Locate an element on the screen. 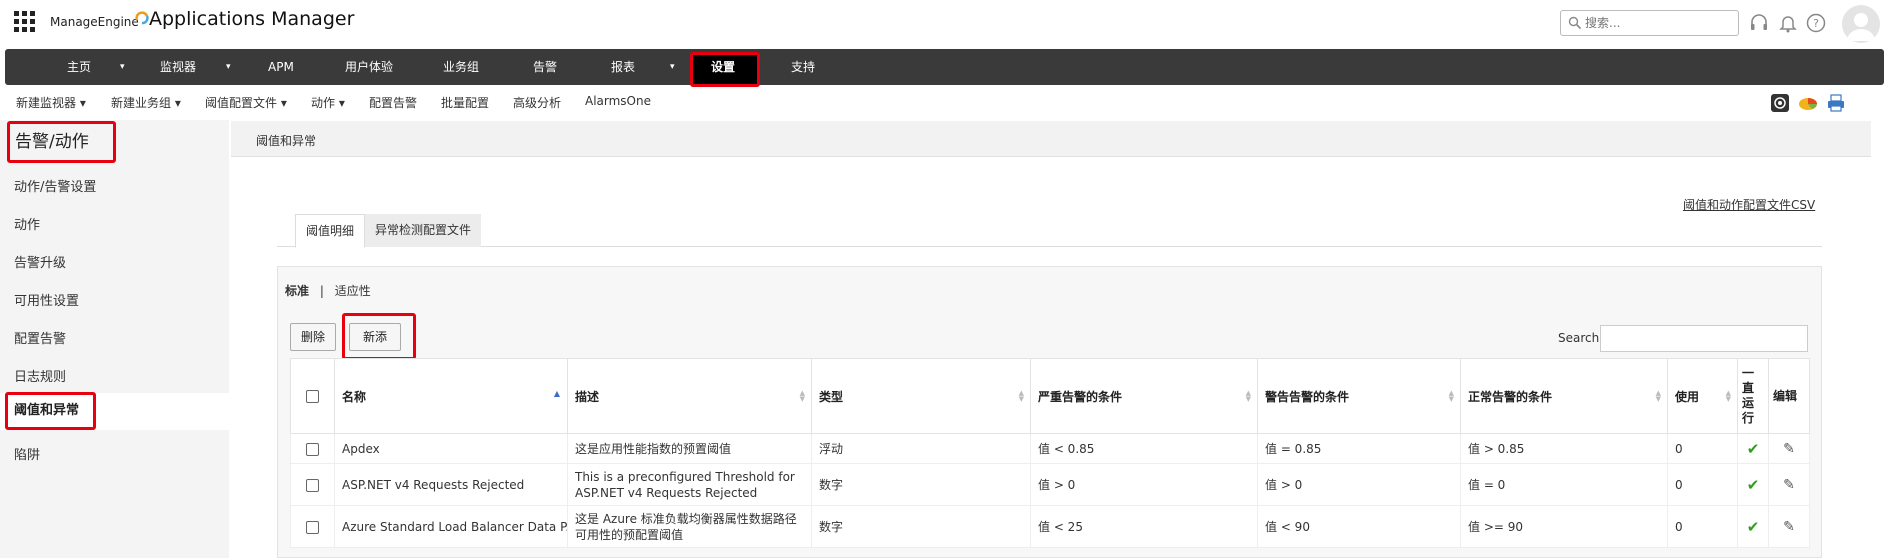  sidebar-title: 告警/动作 is located at coordinates (61, 142).